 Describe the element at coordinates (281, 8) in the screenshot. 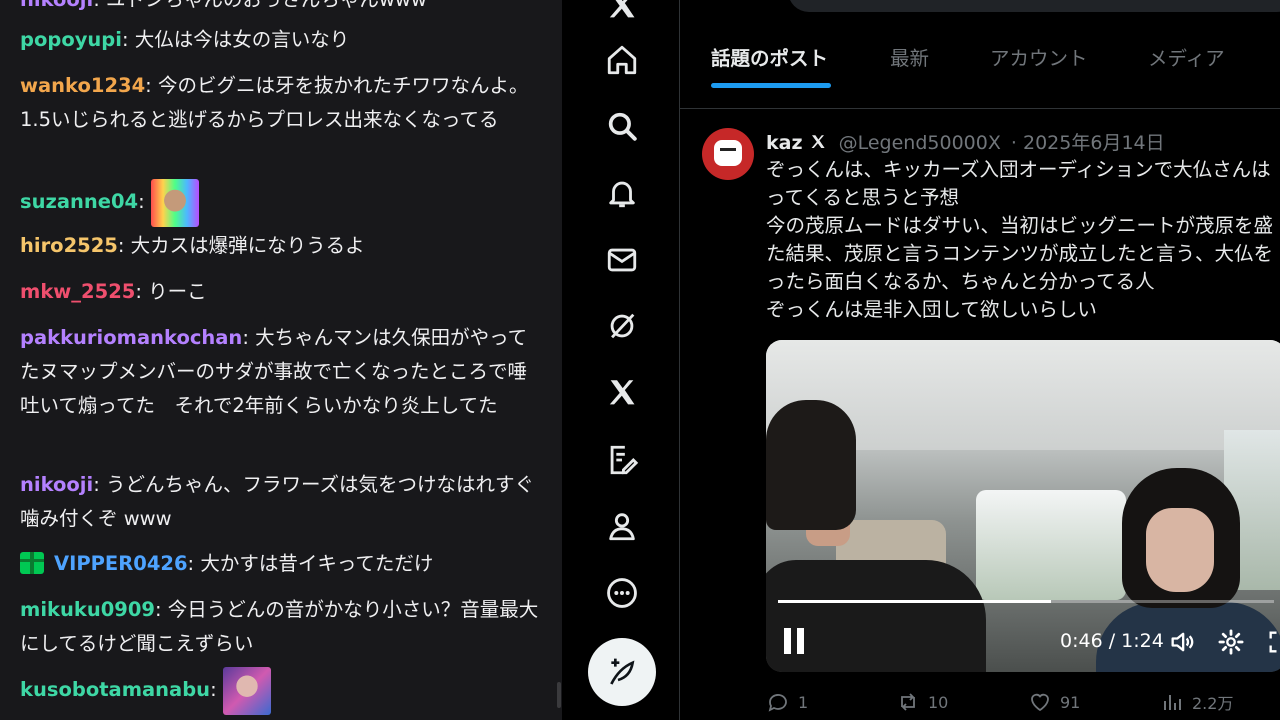

I see `chat-message: nikooji: ユドンちゃんのおっさんちゃんwww` at that location.